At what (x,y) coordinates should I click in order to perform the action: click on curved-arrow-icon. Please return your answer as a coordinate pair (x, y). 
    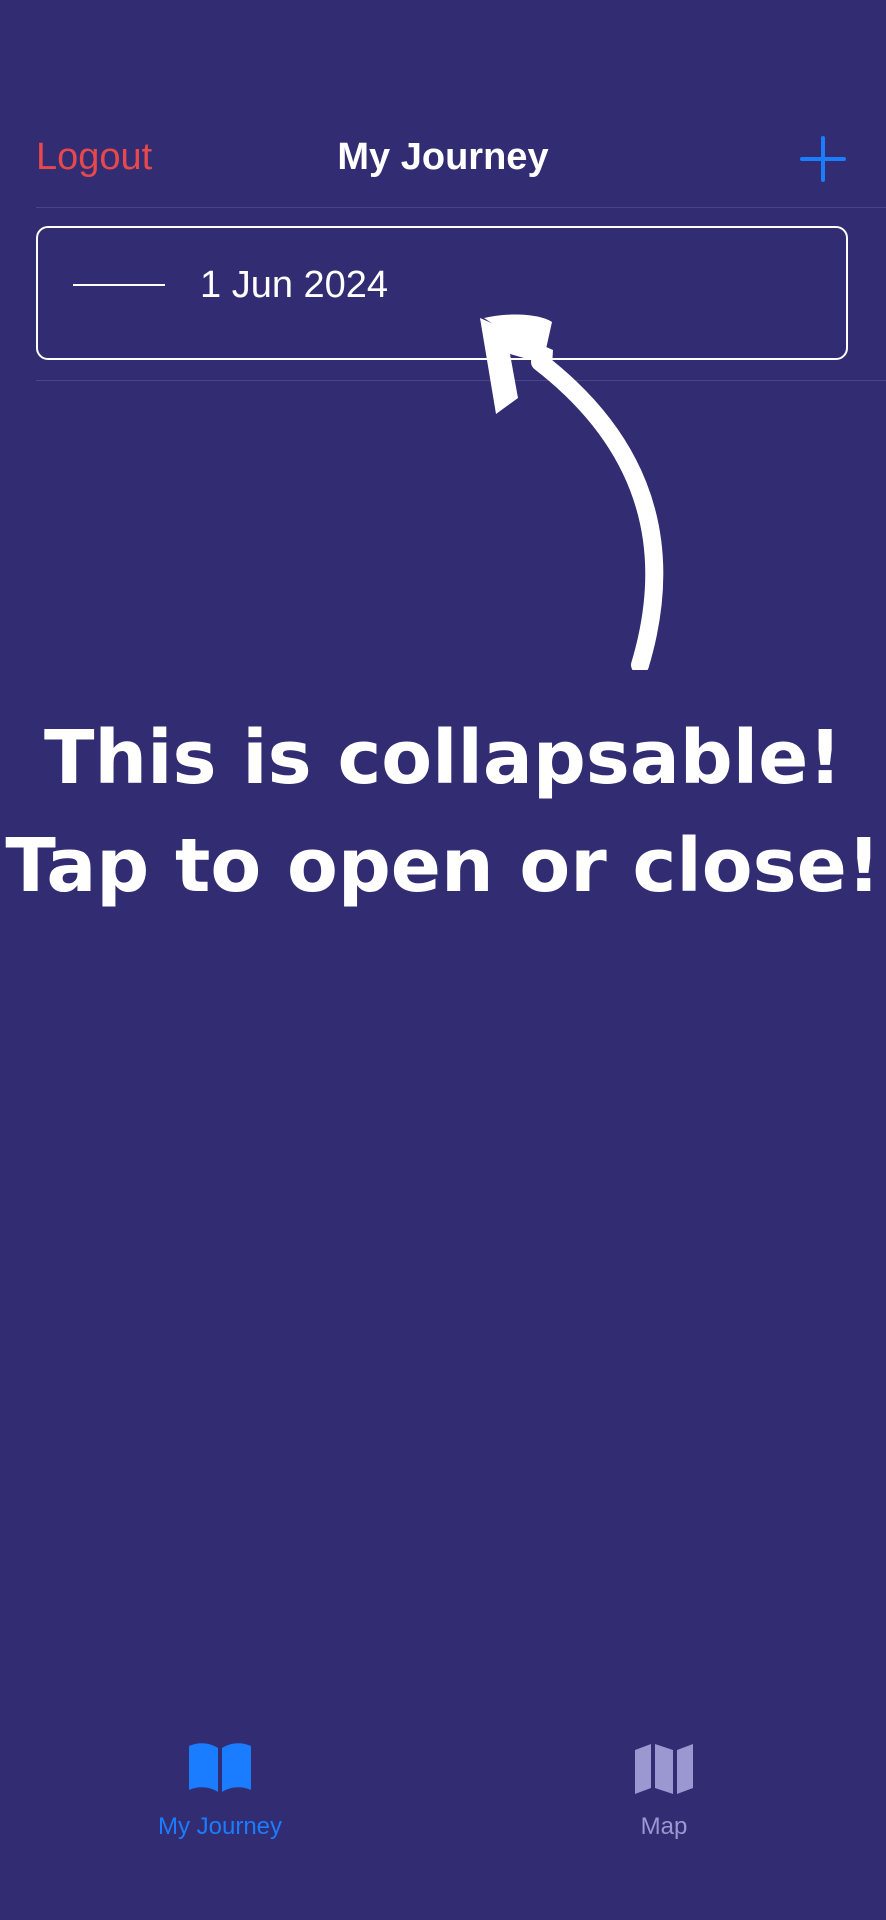
    Looking at the image, I should click on (572, 492).